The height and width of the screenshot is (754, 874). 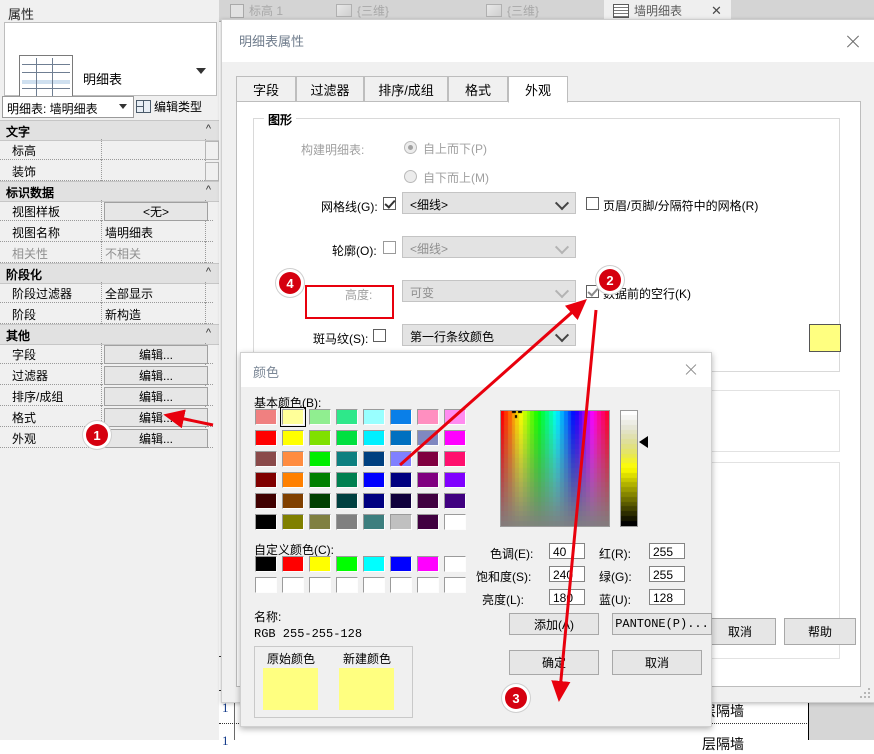 I want to click on view-tab-level1: 标高 1, so click(x=256, y=10).